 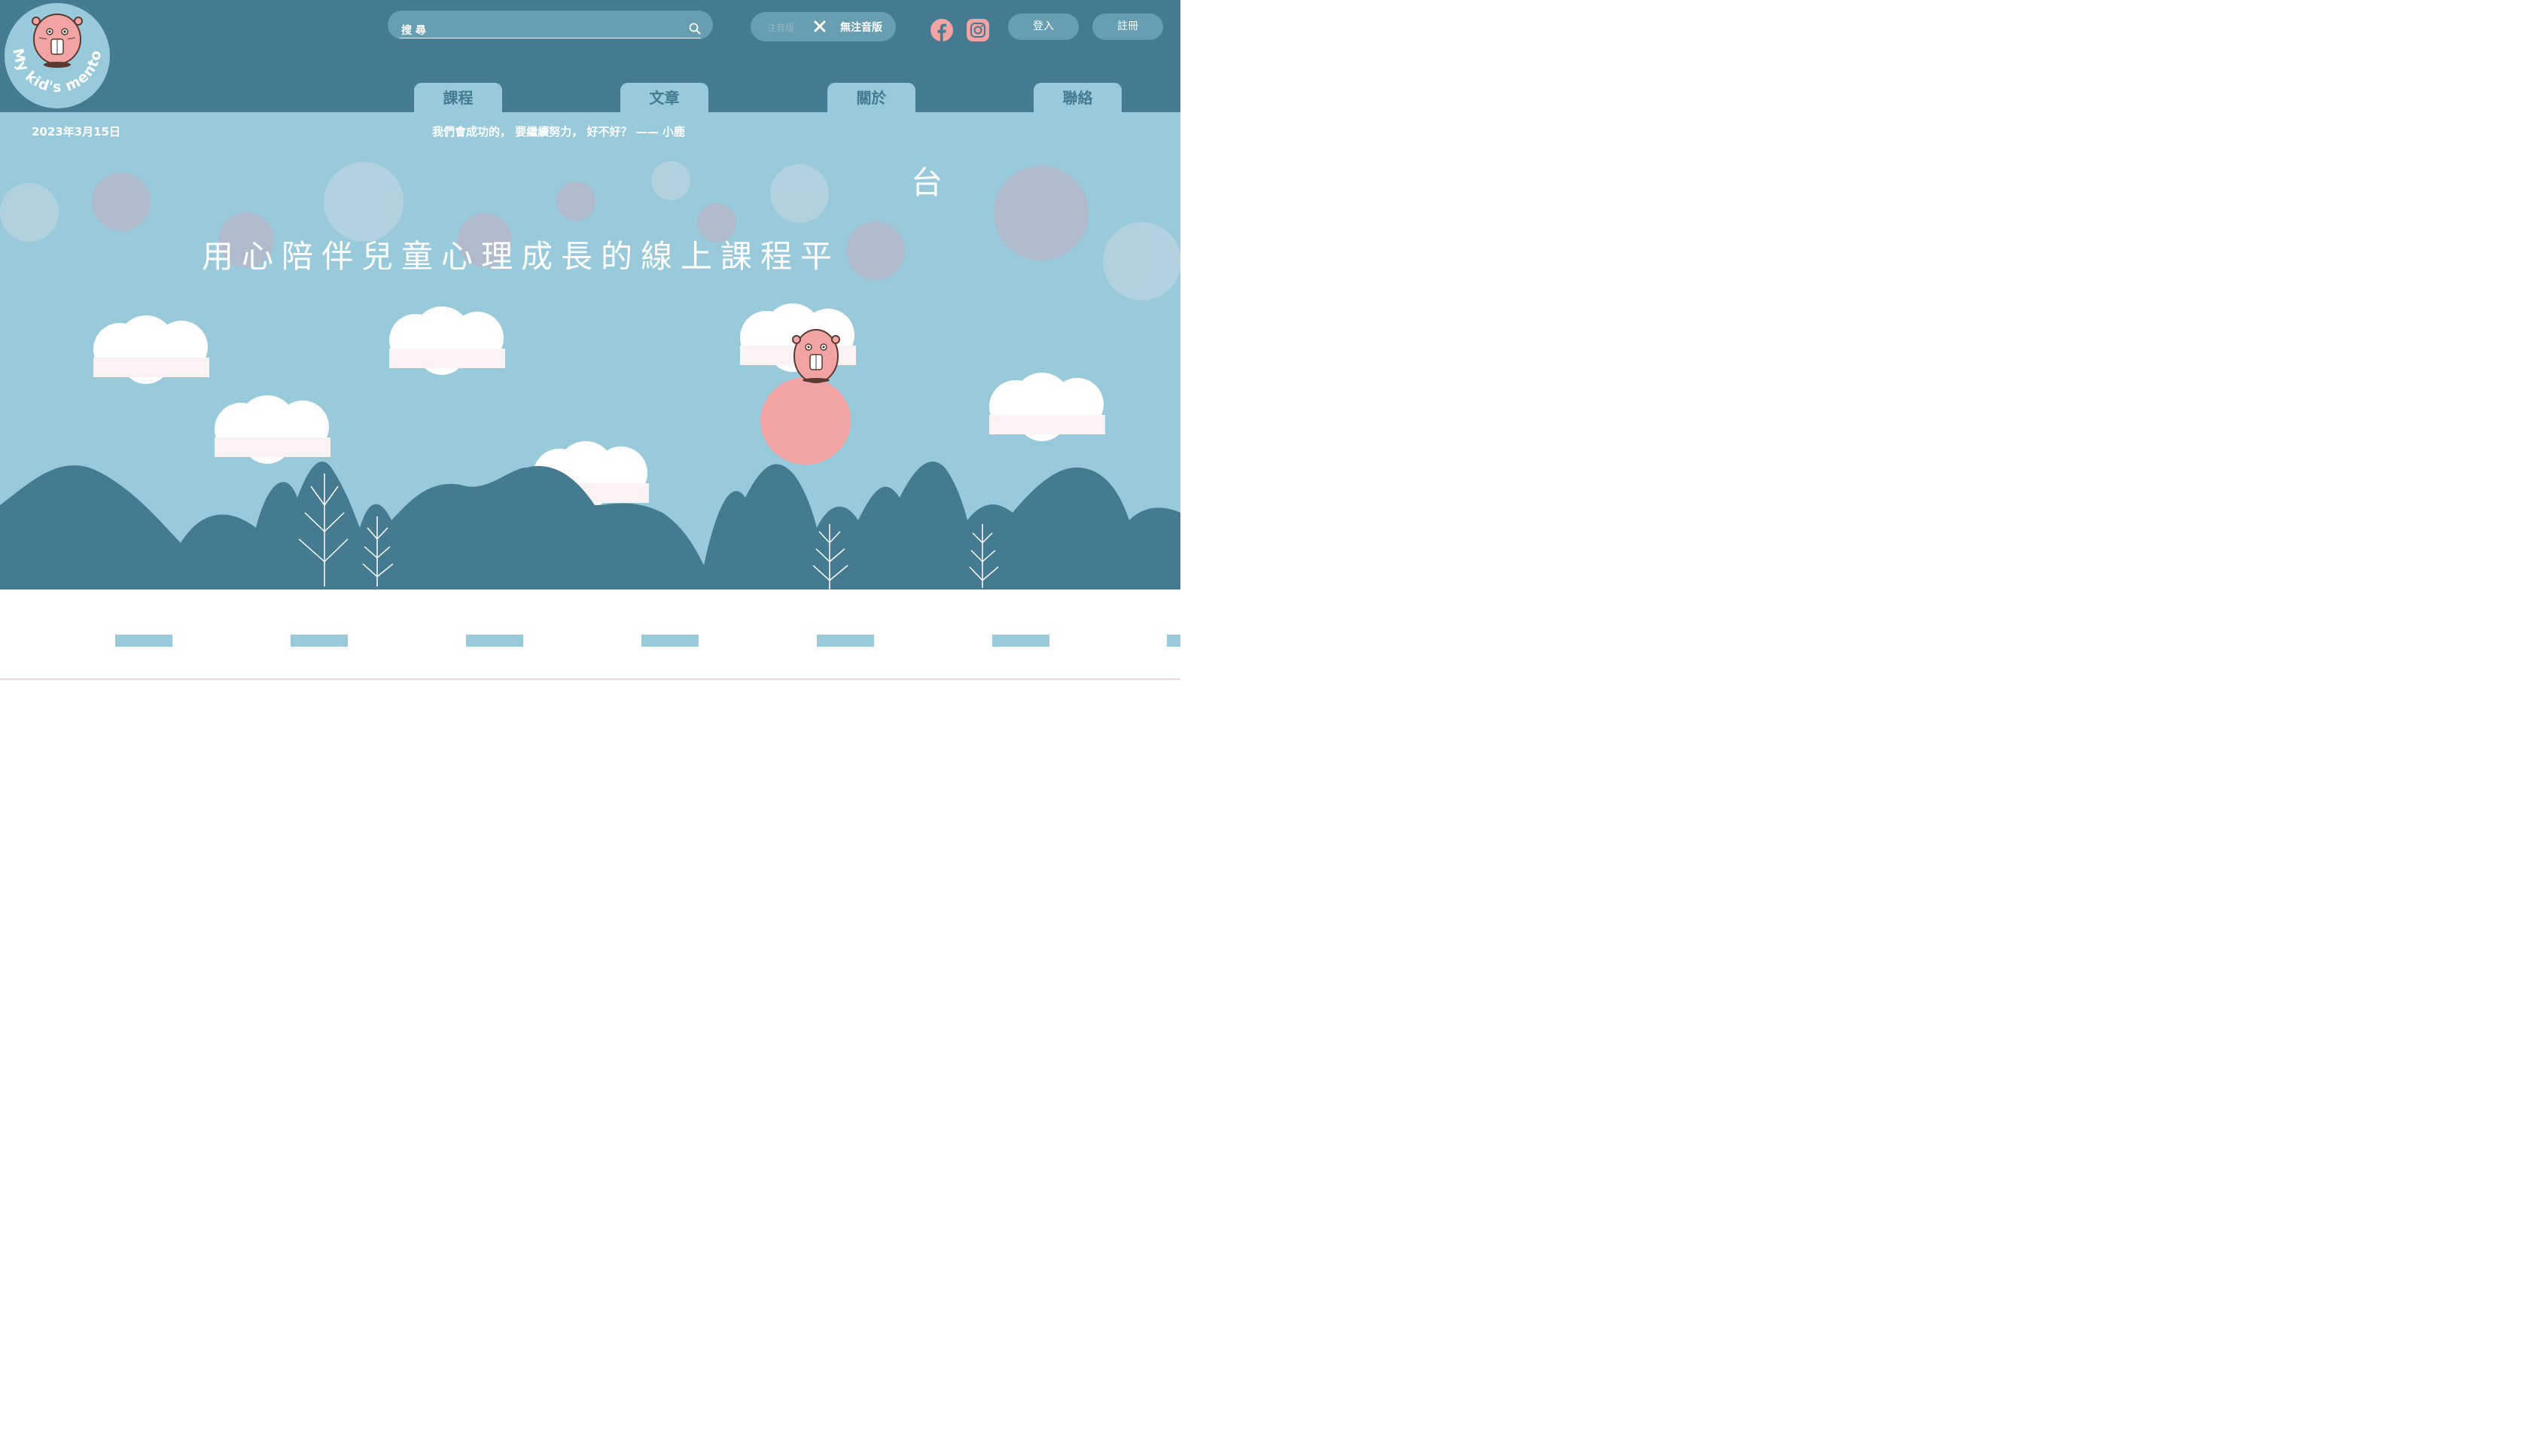 What do you see at coordinates (927, 182) in the screenshot?
I see `headline-tail: 台` at bounding box center [927, 182].